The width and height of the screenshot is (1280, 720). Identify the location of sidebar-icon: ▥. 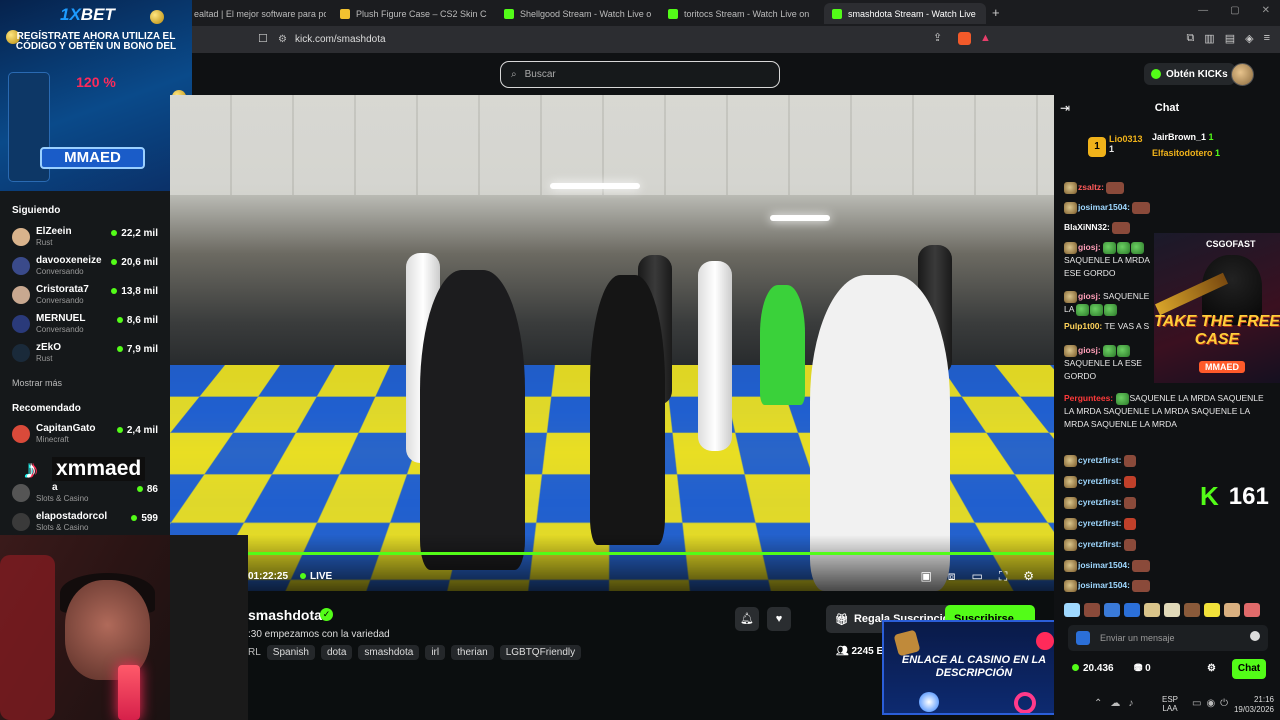
(1209, 38).